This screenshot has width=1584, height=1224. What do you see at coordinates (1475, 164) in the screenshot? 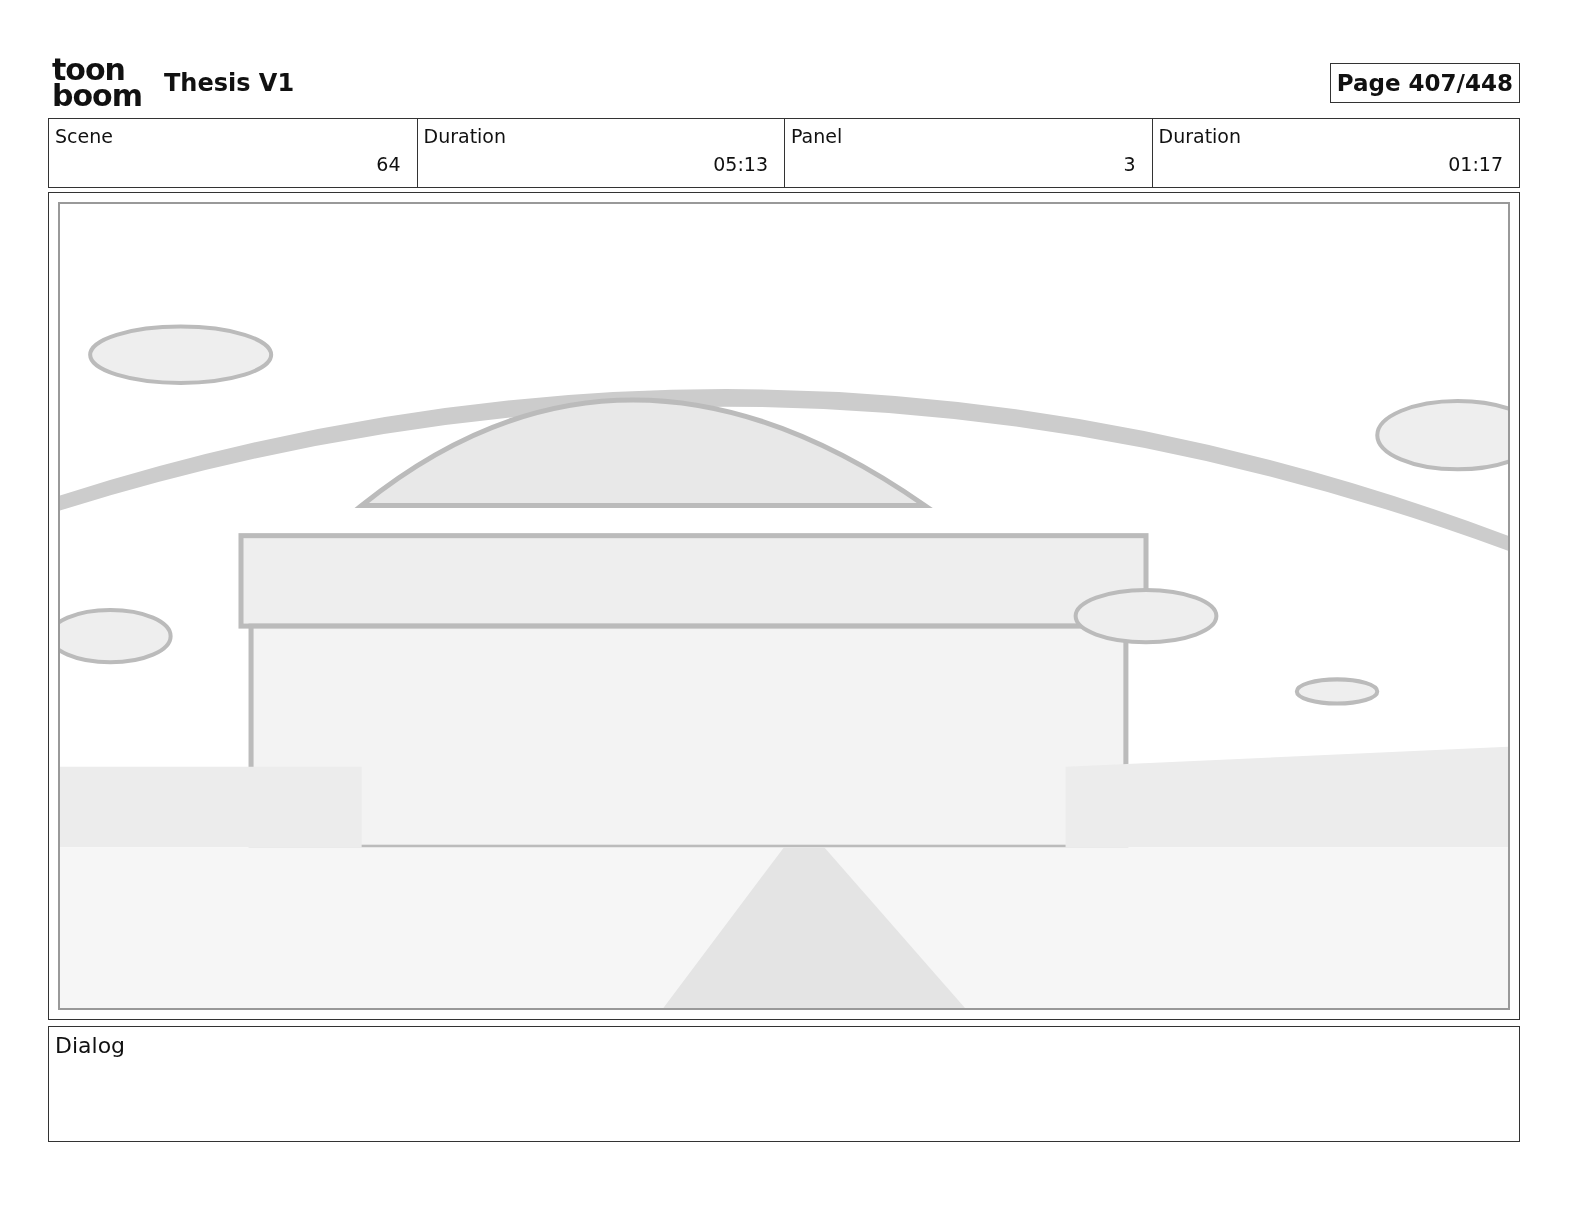
I see `field-value: 01:17` at bounding box center [1475, 164].